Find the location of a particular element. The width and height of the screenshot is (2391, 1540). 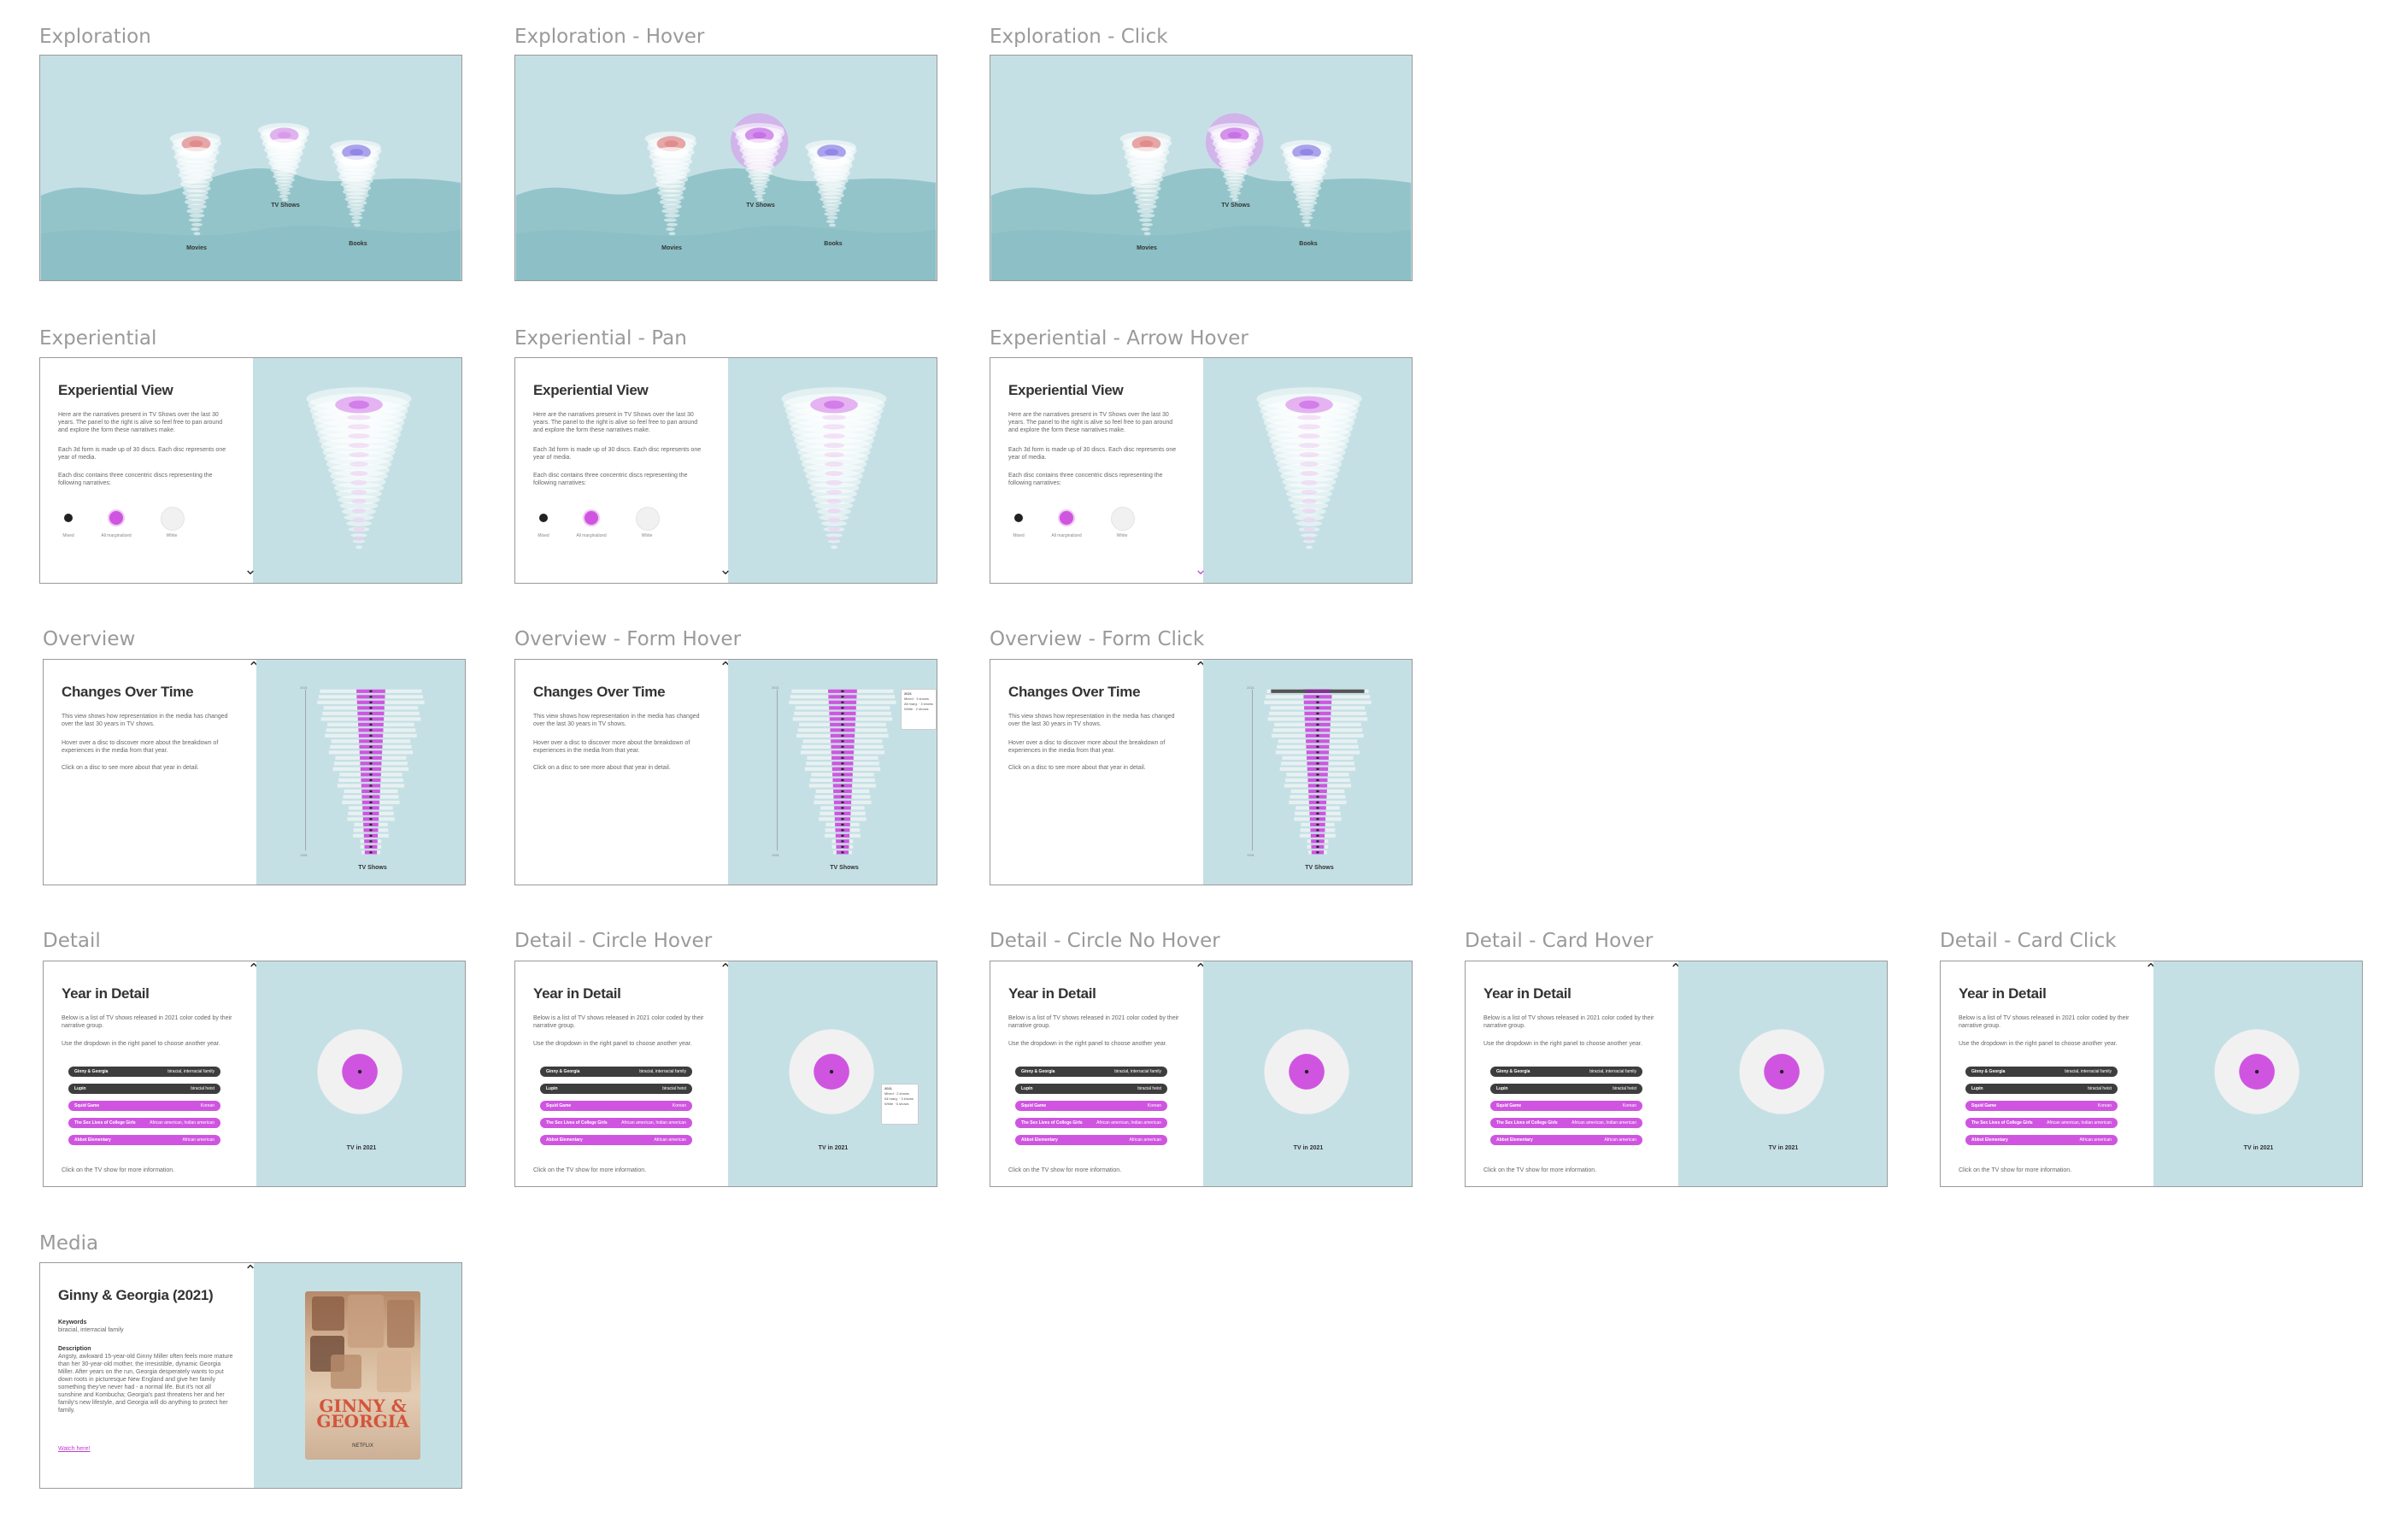

poster-title: GINNY & GEORGIA is located at coordinates (362, 1413).